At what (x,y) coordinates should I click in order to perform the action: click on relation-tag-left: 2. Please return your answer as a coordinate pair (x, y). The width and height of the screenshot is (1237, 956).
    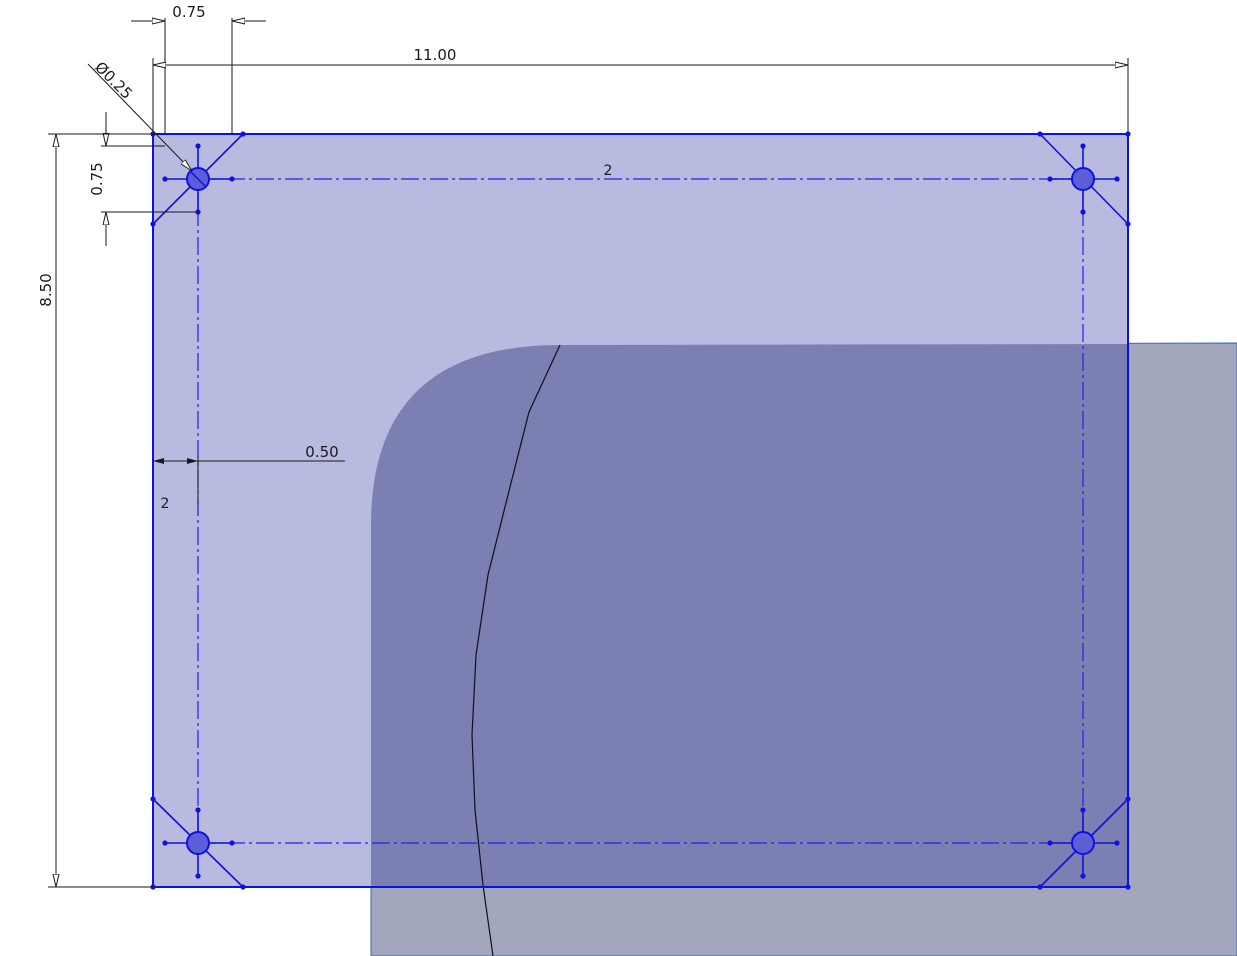
    Looking at the image, I should click on (165, 504).